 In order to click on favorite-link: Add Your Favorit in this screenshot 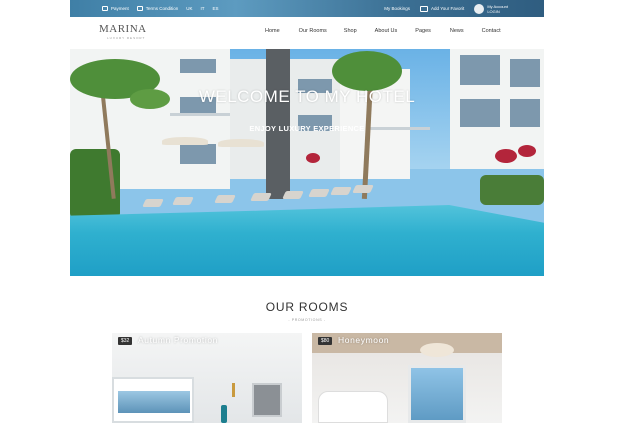, I will do `click(442, 8)`.